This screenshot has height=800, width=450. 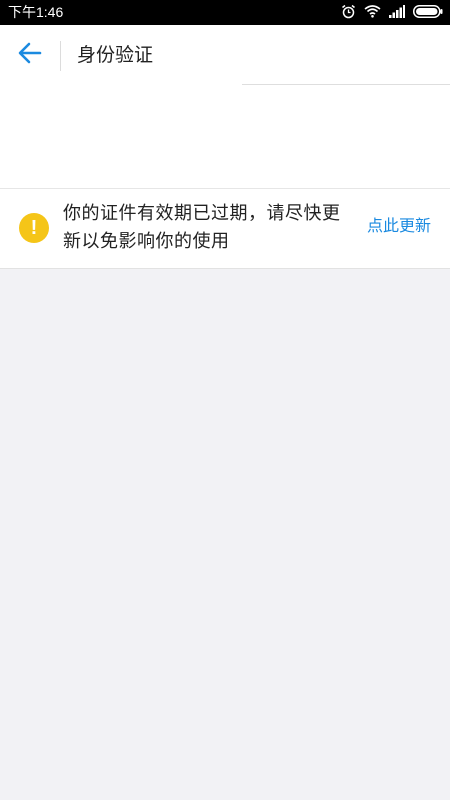 I want to click on arrow-left-icon, so click(x=30, y=55).